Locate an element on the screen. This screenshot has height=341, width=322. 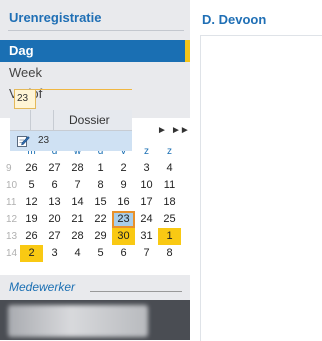
calendar-day: 9 is located at coordinates (123, 185).